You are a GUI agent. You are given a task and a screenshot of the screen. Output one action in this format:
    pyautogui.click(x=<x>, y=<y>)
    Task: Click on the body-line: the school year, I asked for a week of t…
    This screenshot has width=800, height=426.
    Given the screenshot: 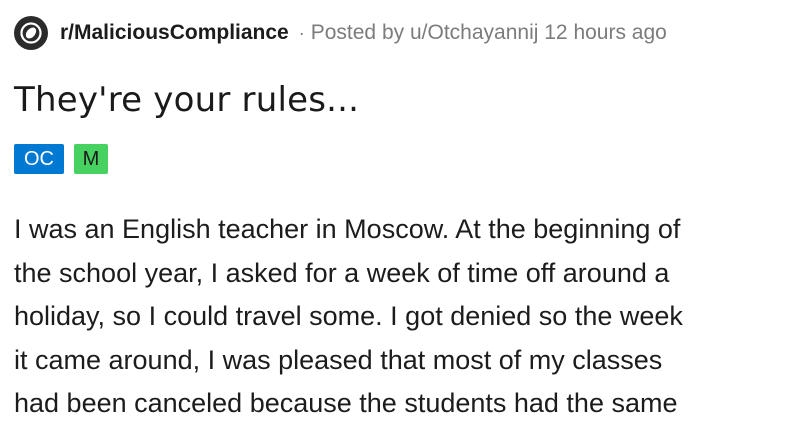 What is the action you would take?
    pyautogui.click(x=342, y=272)
    